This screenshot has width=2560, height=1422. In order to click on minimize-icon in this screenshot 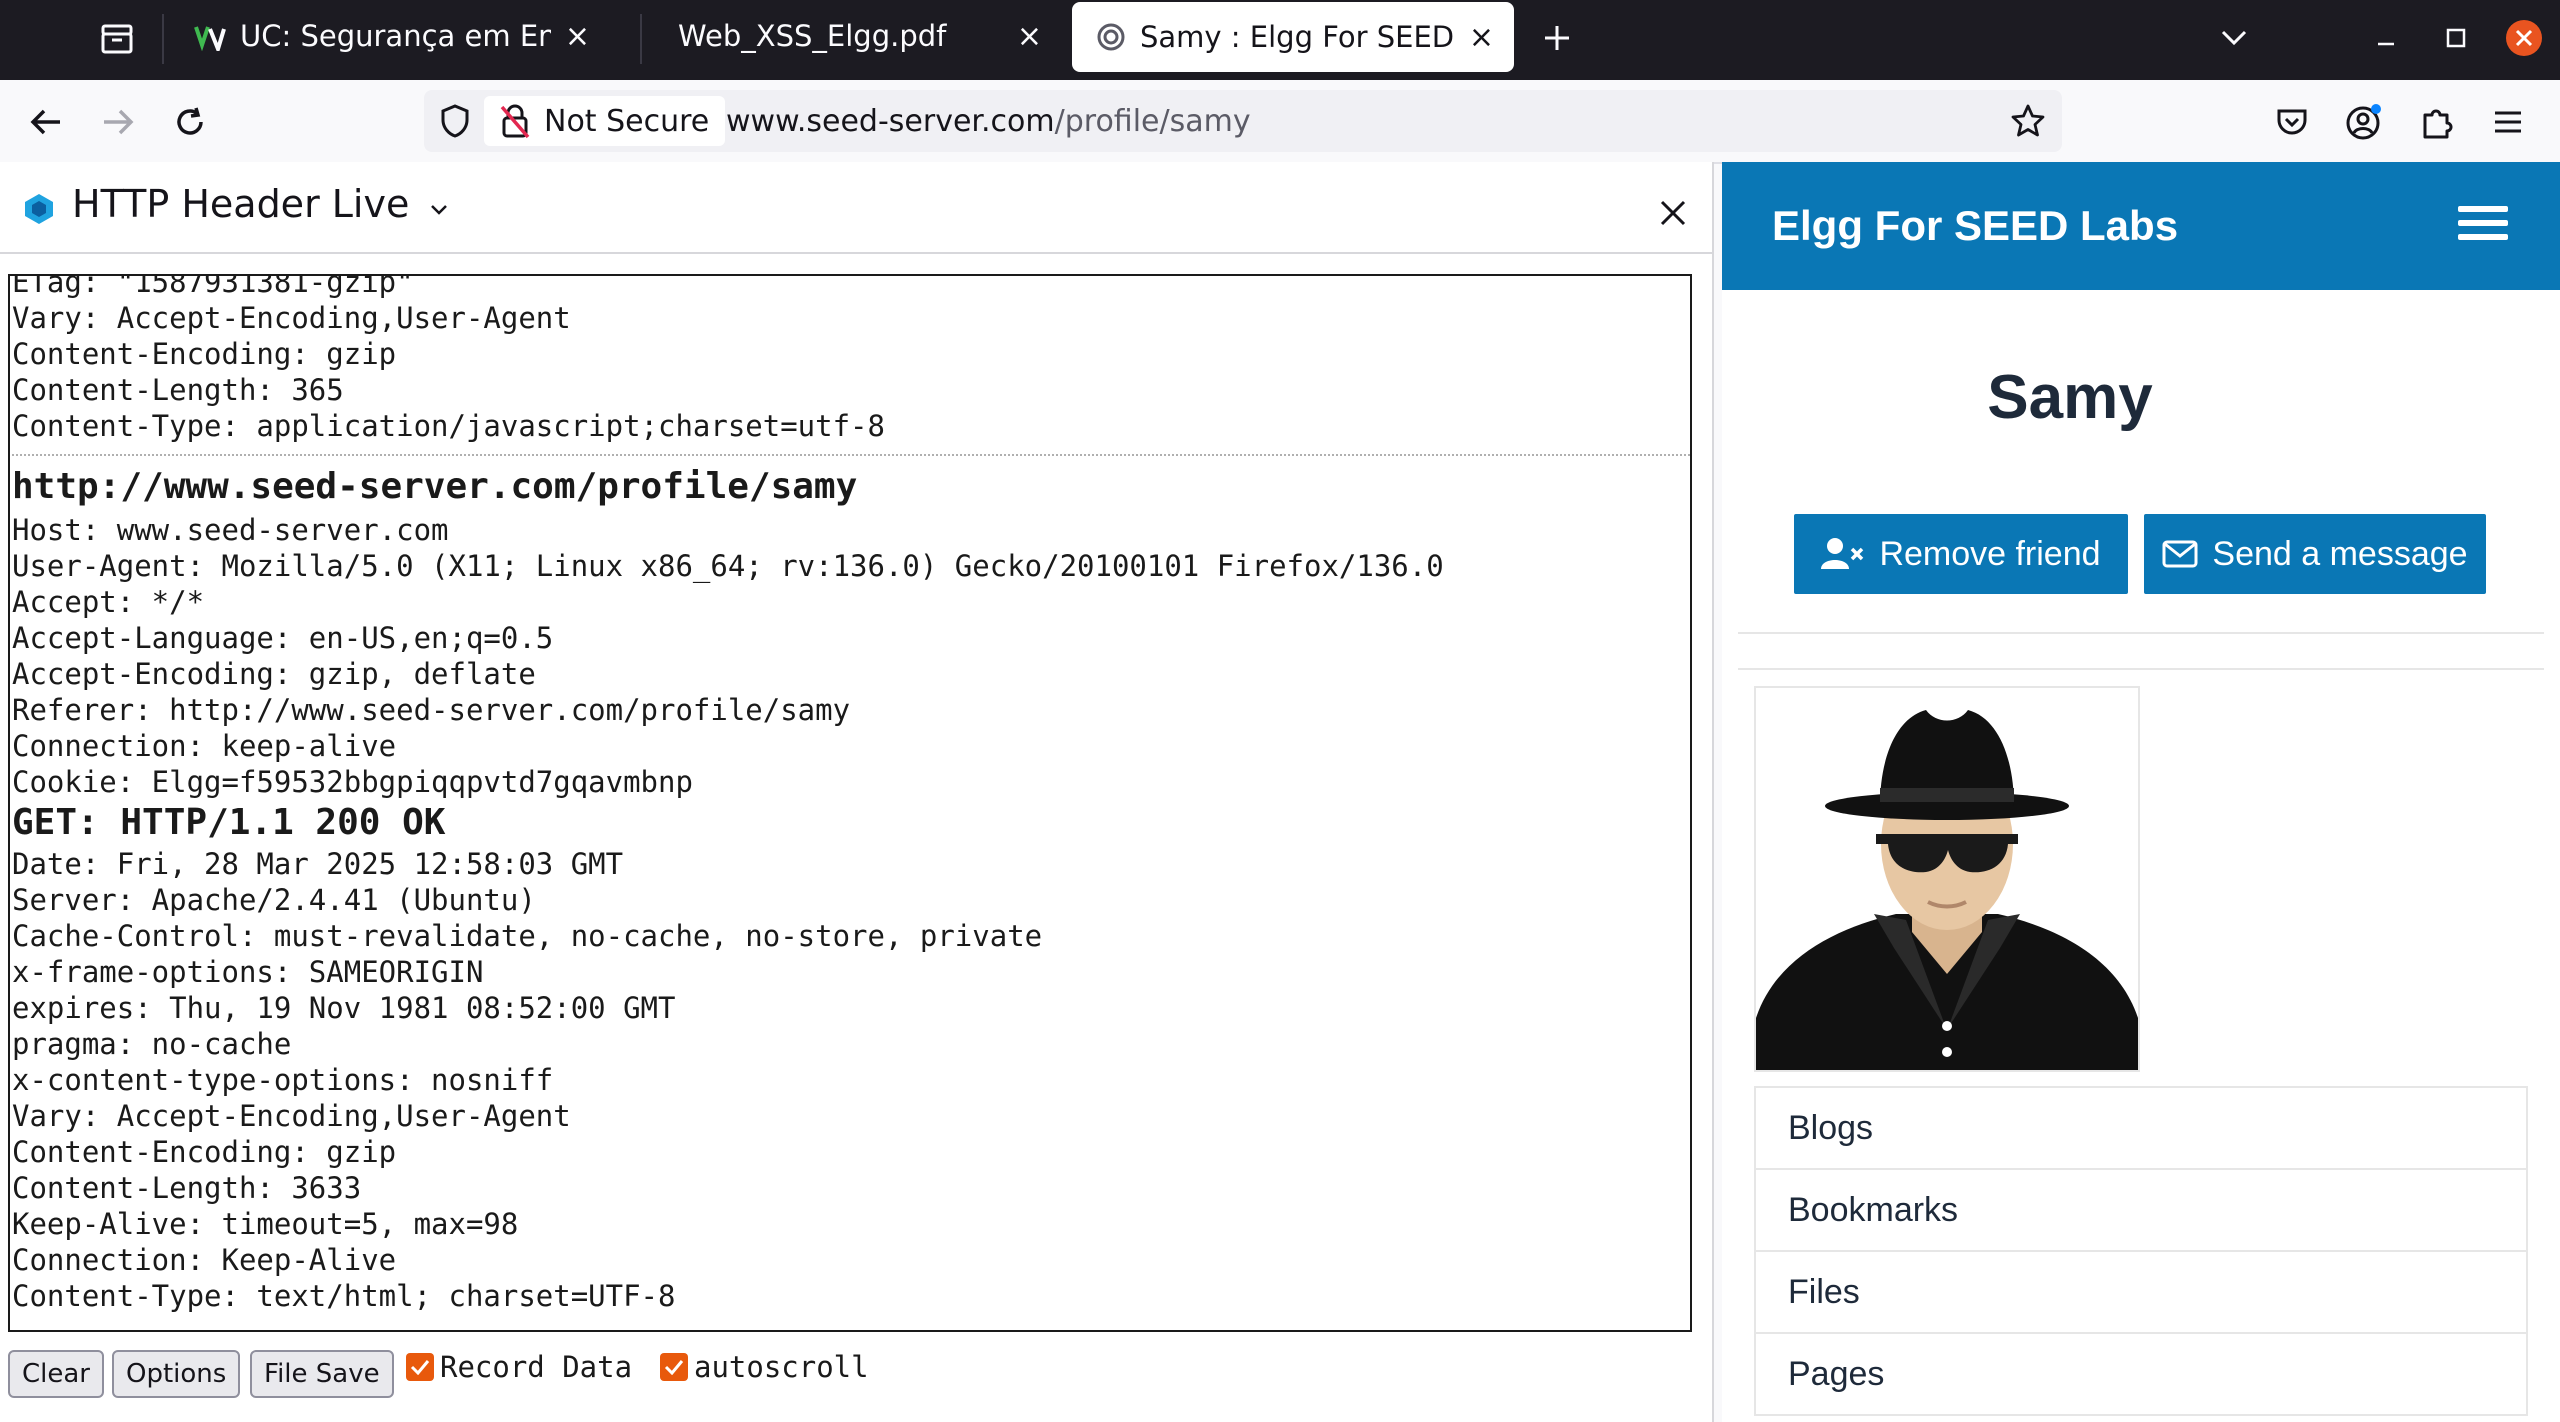, I will do `click(2386, 44)`.